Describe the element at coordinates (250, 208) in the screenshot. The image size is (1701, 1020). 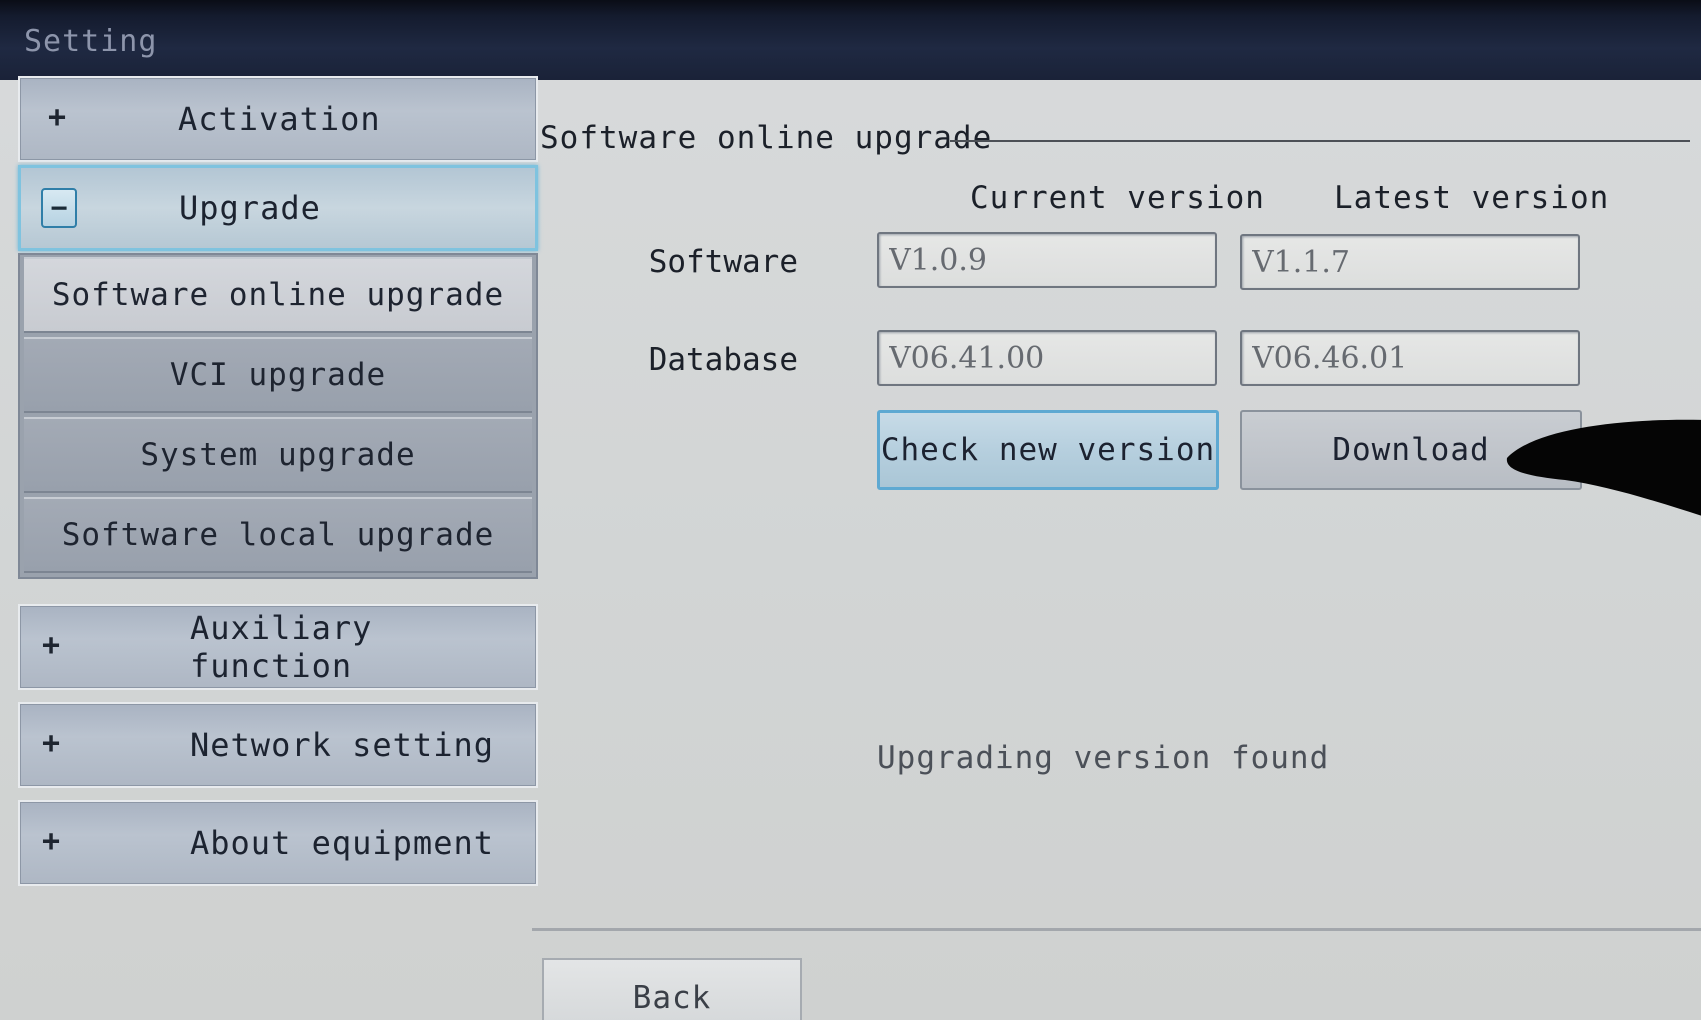
I see `sidebar-item-label: Upgrade` at that location.